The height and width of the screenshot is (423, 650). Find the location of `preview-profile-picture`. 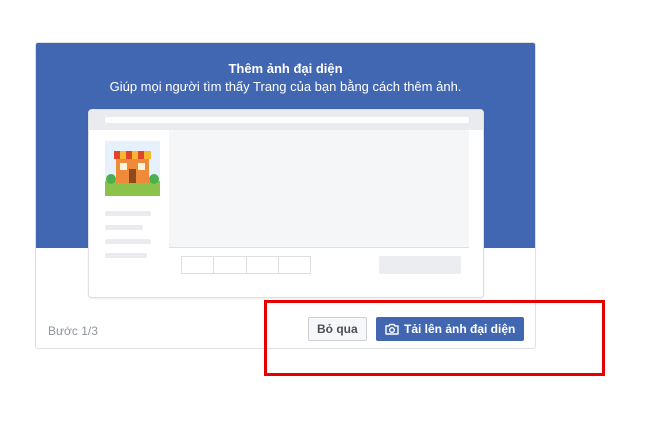

preview-profile-picture is located at coordinates (132, 168).